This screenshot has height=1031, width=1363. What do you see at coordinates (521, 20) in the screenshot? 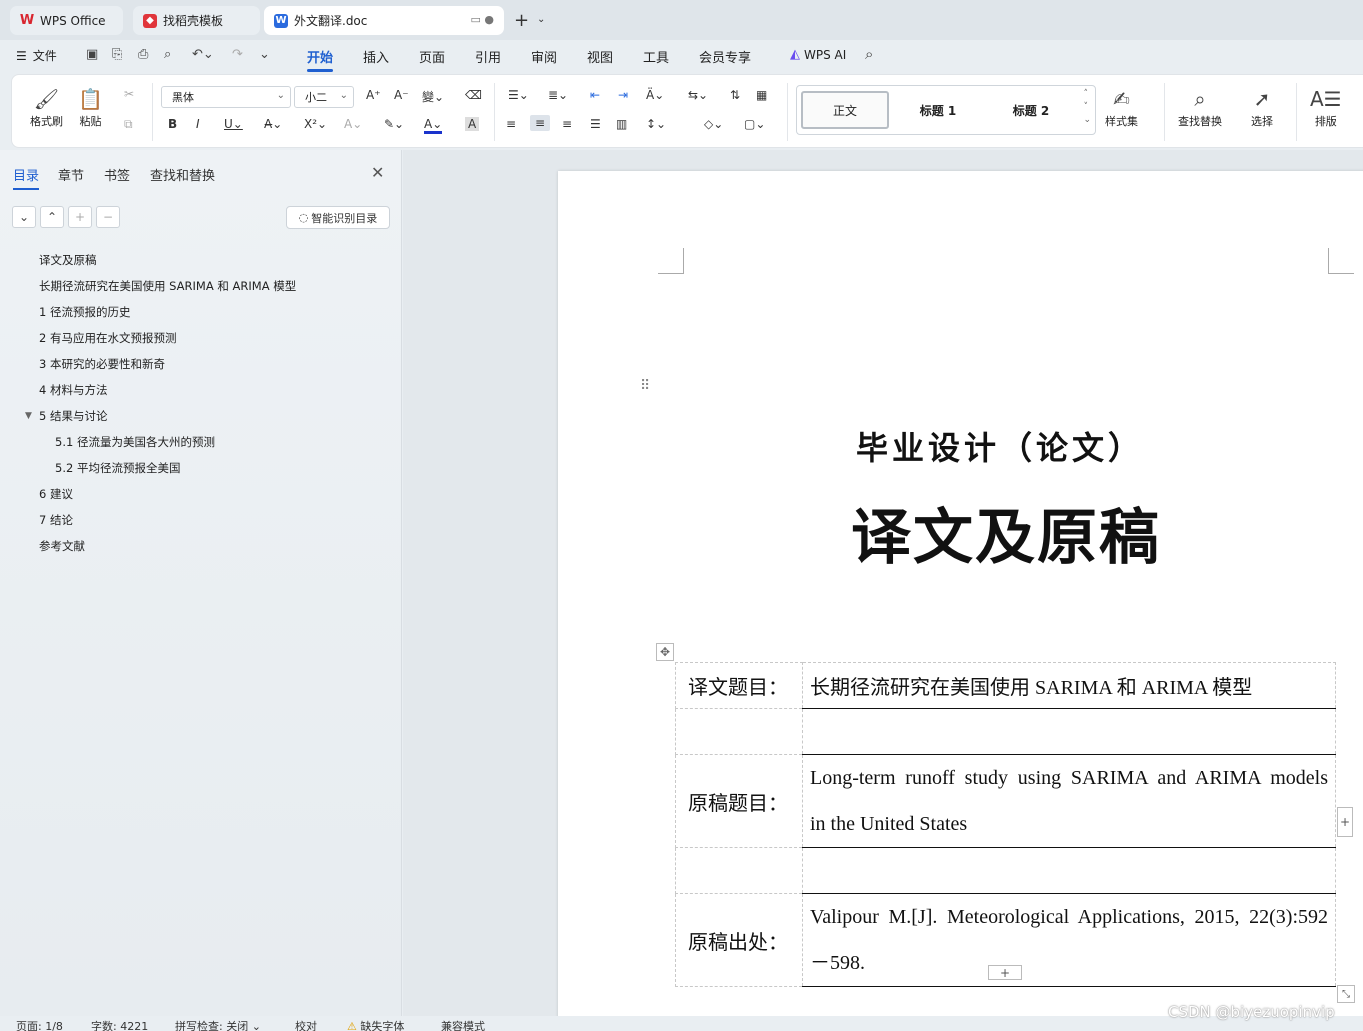
I see `new-tab-button: +` at bounding box center [521, 20].